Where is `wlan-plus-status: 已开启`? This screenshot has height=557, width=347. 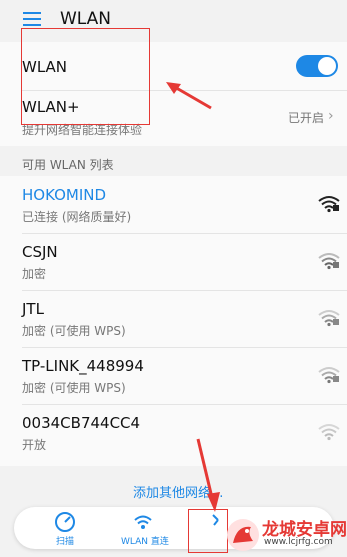 wlan-plus-status: 已开启 is located at coordinates (306, 118).